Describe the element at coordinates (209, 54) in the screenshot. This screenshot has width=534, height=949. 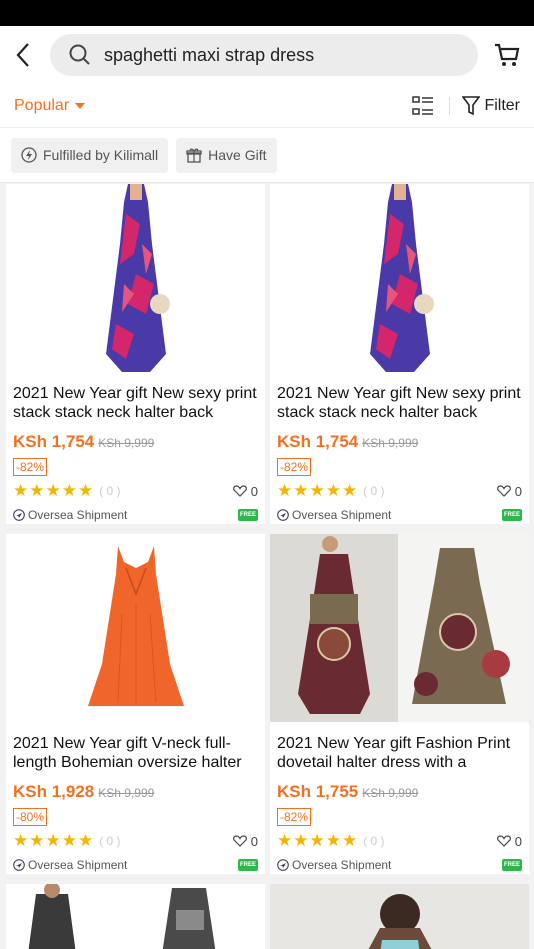
I see `search-query: spaghetti maxi strap dress` at that location.